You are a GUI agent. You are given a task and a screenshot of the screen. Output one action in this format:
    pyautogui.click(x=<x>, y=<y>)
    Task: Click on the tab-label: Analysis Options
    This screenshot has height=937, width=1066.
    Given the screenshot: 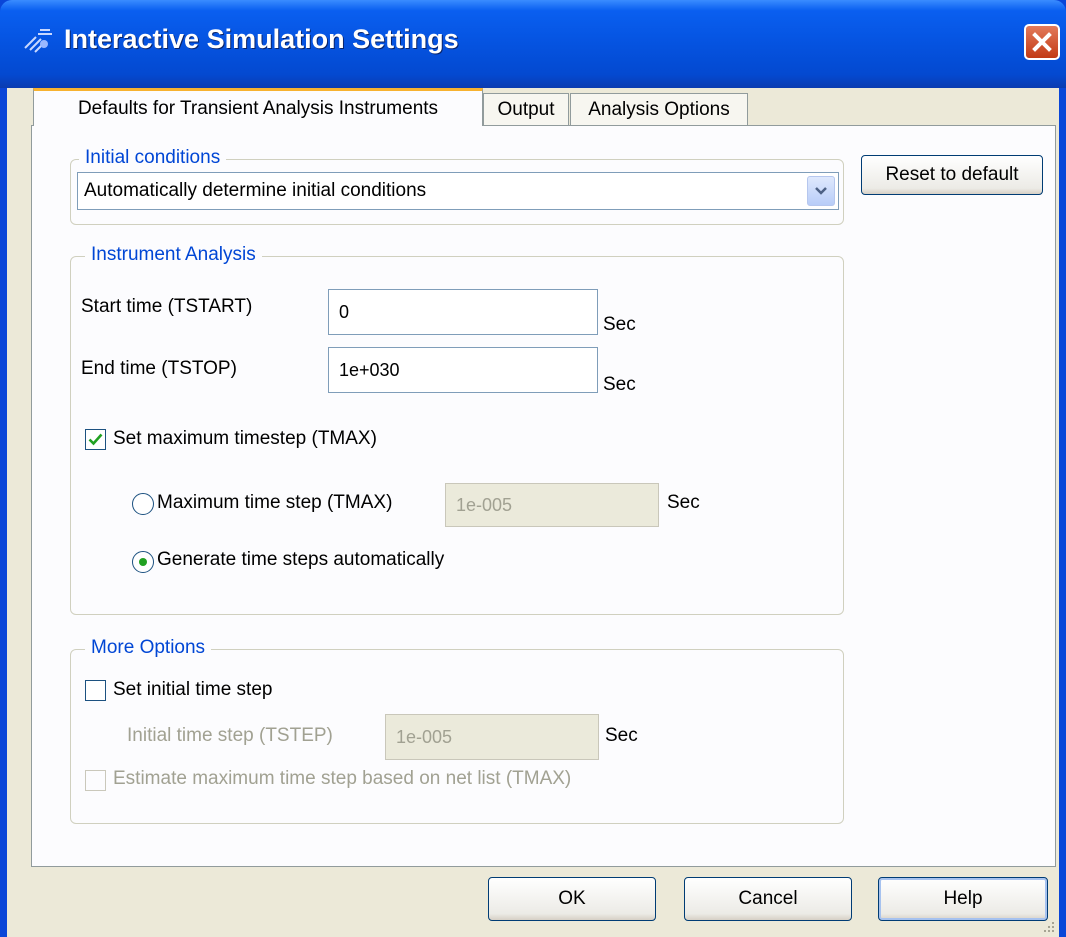 What is the action you would take?
    pyautogui.click(x=659, y=109)
    